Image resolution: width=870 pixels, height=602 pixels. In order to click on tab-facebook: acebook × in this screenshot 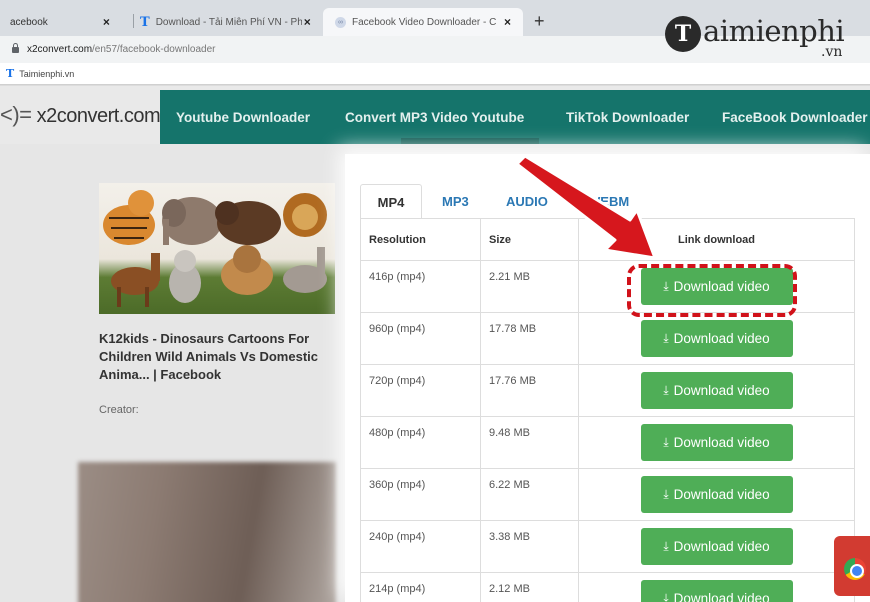, I will do `click(71, 22)`.